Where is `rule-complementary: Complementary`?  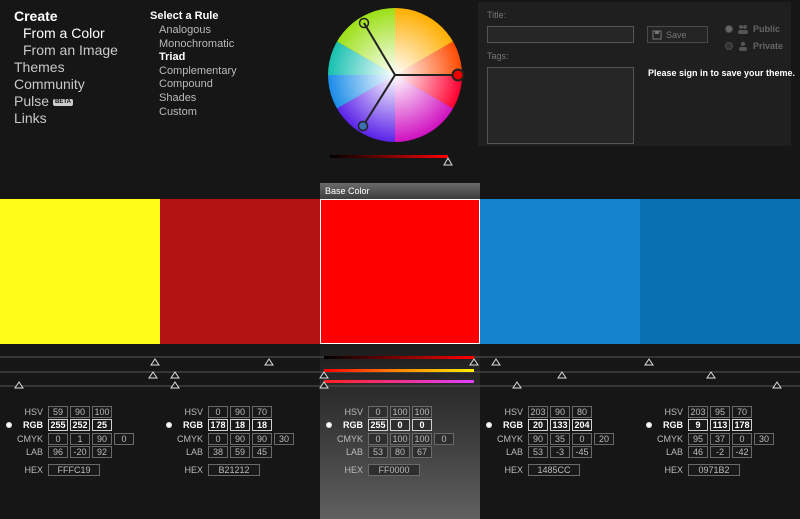 rule-complementary: Complementary is located at coordinates (193, 72).